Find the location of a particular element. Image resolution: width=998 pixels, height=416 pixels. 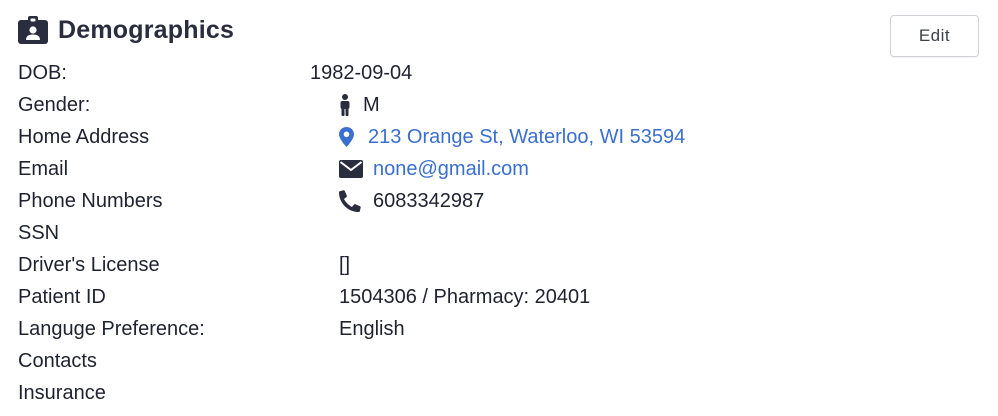

patient-id-row: Patient ID 1504306 / Pharmacy: 20401 is located at coordinates (351, 297).